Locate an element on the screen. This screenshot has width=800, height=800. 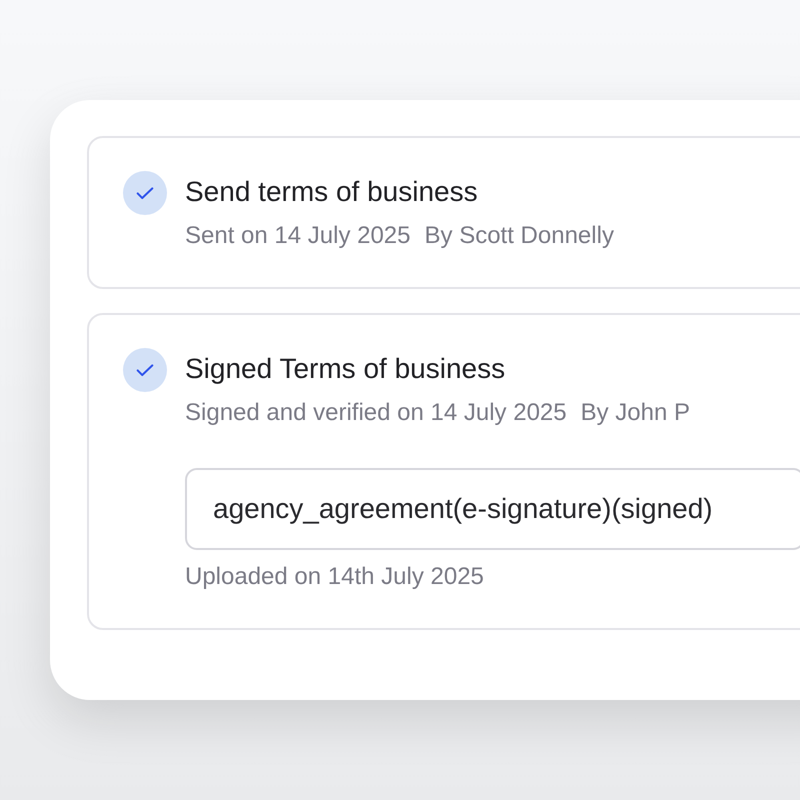
file-field: agency_agreement(e-signature)(signed) is located at coordinates (492, 509).